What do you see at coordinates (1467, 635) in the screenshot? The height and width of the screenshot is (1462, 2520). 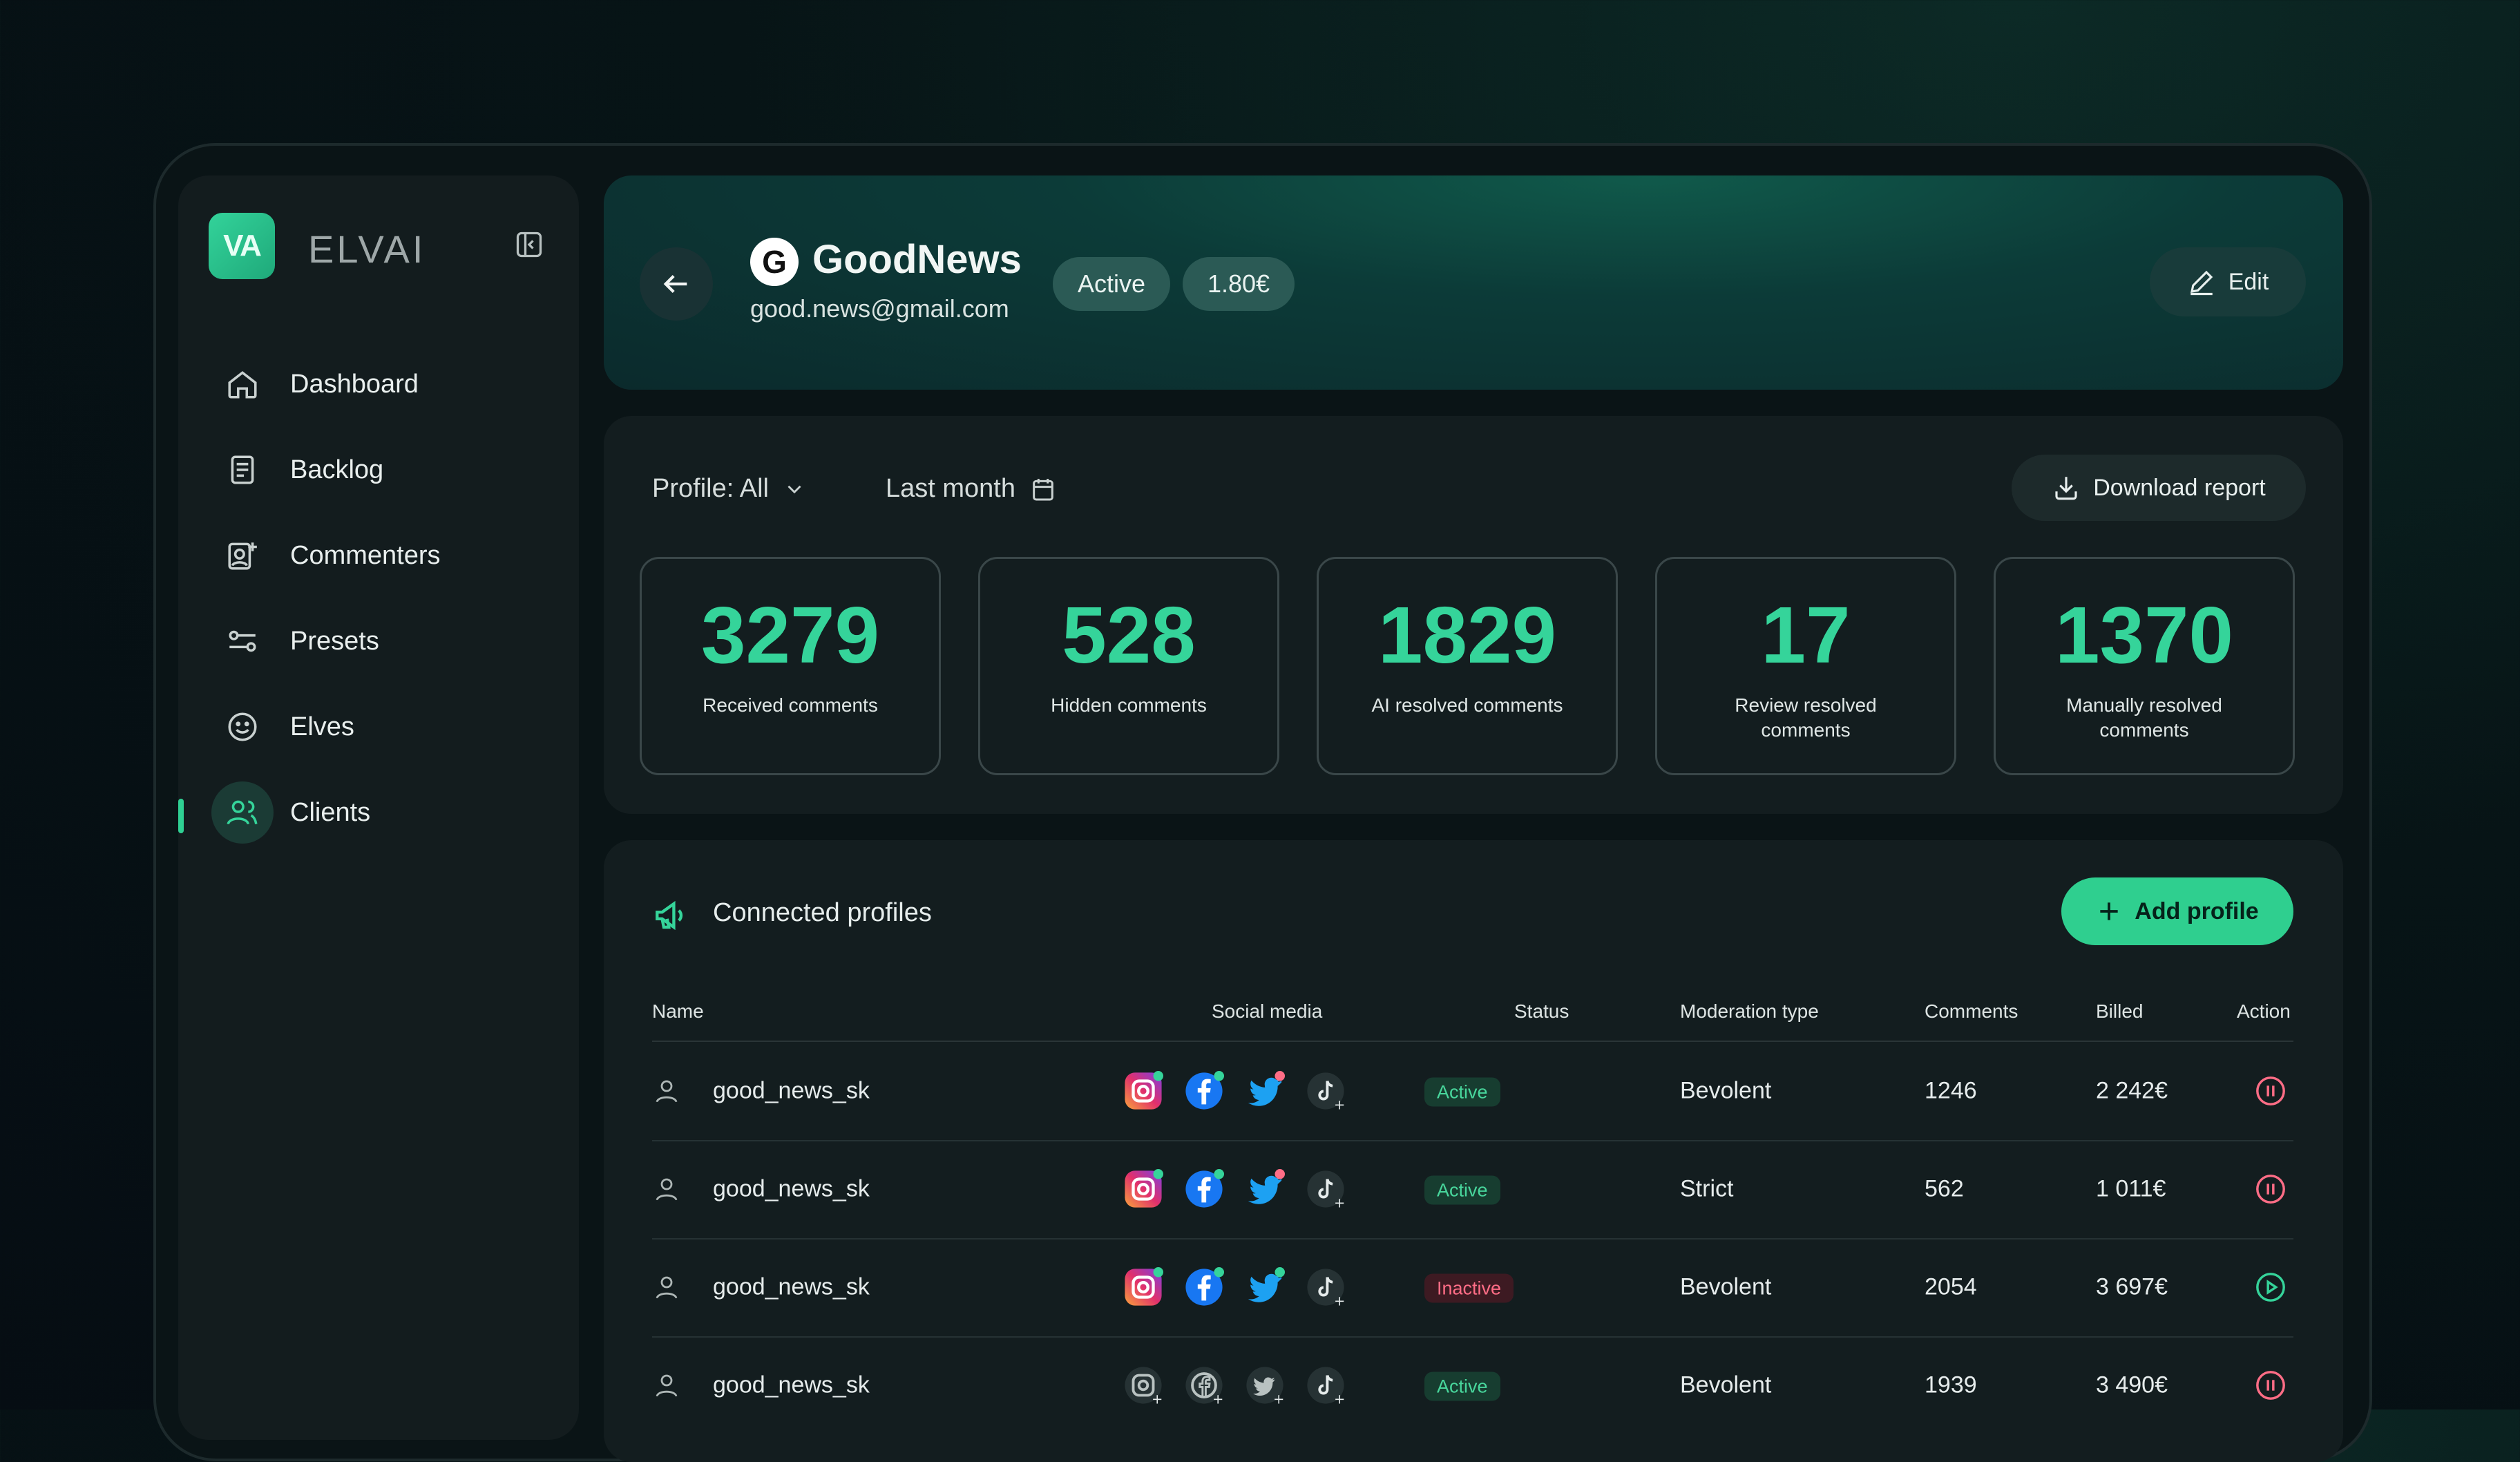 I see `stat-value: 1829` at bounding box center [1467, 635].